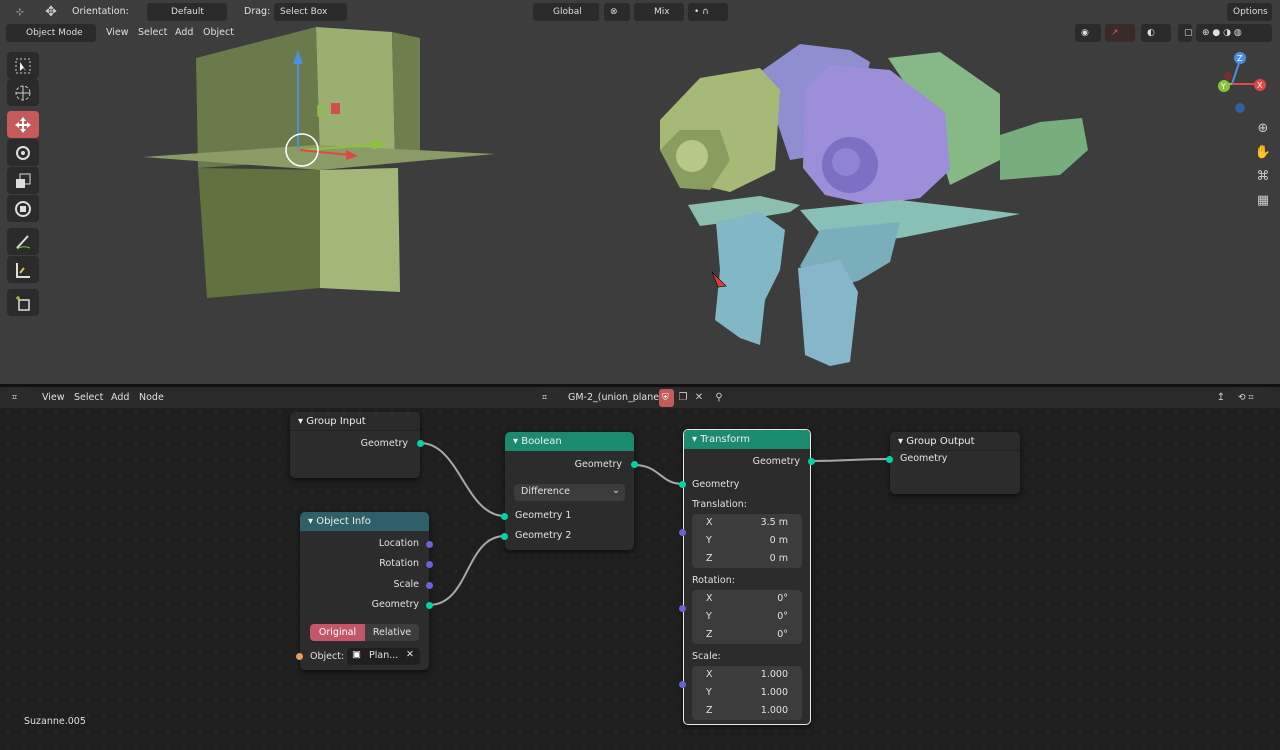 The image size is (1280, 750). Describe the element at coordinates (889, 459) in the screenshot. I see `group-output-geometry-socket` at that location.